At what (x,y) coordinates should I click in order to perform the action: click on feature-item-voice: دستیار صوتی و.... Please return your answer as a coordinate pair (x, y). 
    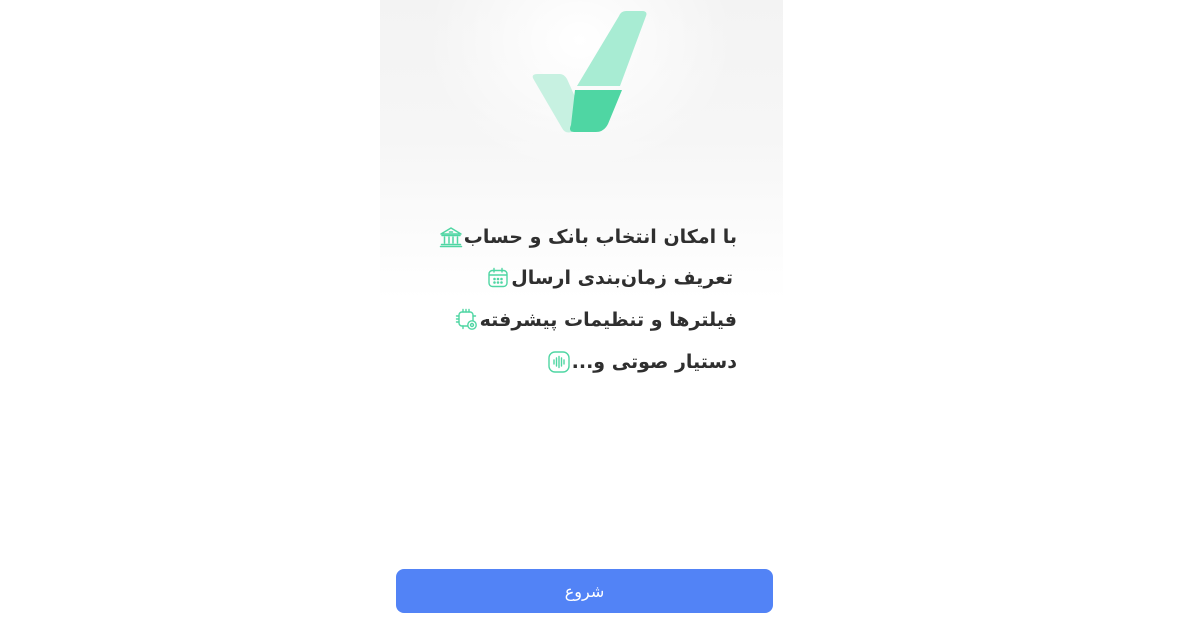
    Looking at the image, I should click on (636, 362).